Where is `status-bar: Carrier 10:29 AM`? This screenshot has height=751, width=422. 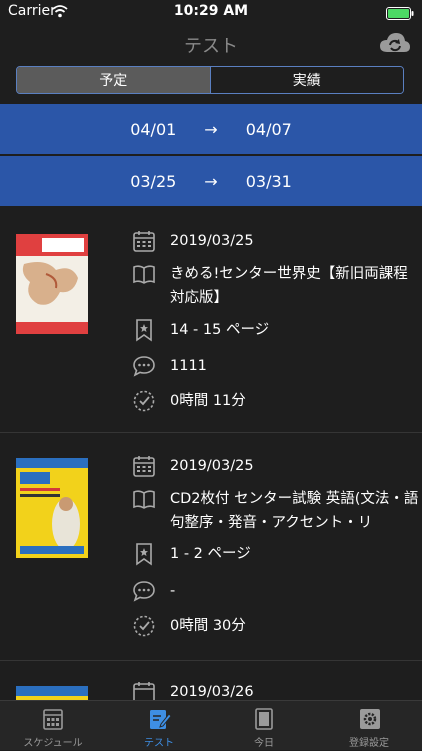 status-bar: Carrier 10:29 AM is located at coordinates (211, 12).